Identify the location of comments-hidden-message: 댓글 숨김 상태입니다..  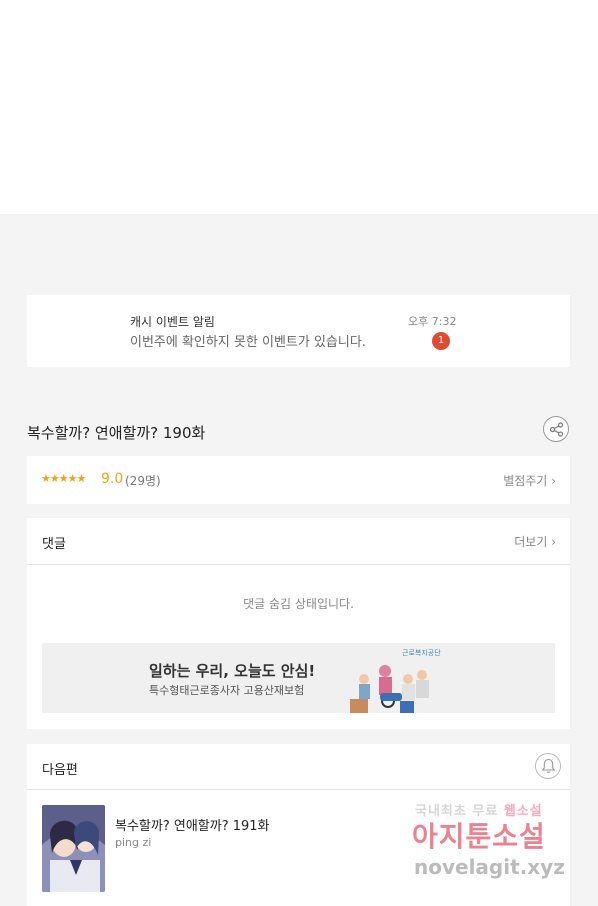
(298, 604).